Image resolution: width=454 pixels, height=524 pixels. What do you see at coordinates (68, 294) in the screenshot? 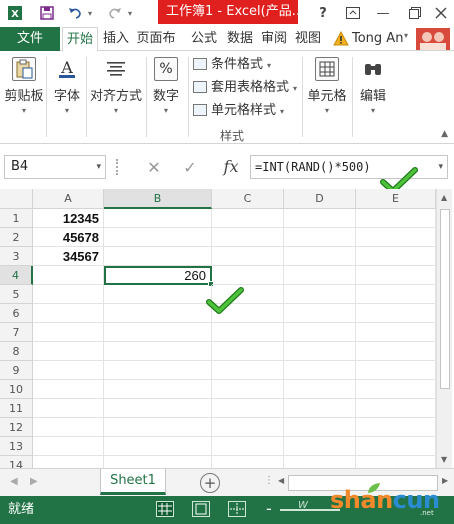
I see `cell-a5` at bounding box center [68, 294].